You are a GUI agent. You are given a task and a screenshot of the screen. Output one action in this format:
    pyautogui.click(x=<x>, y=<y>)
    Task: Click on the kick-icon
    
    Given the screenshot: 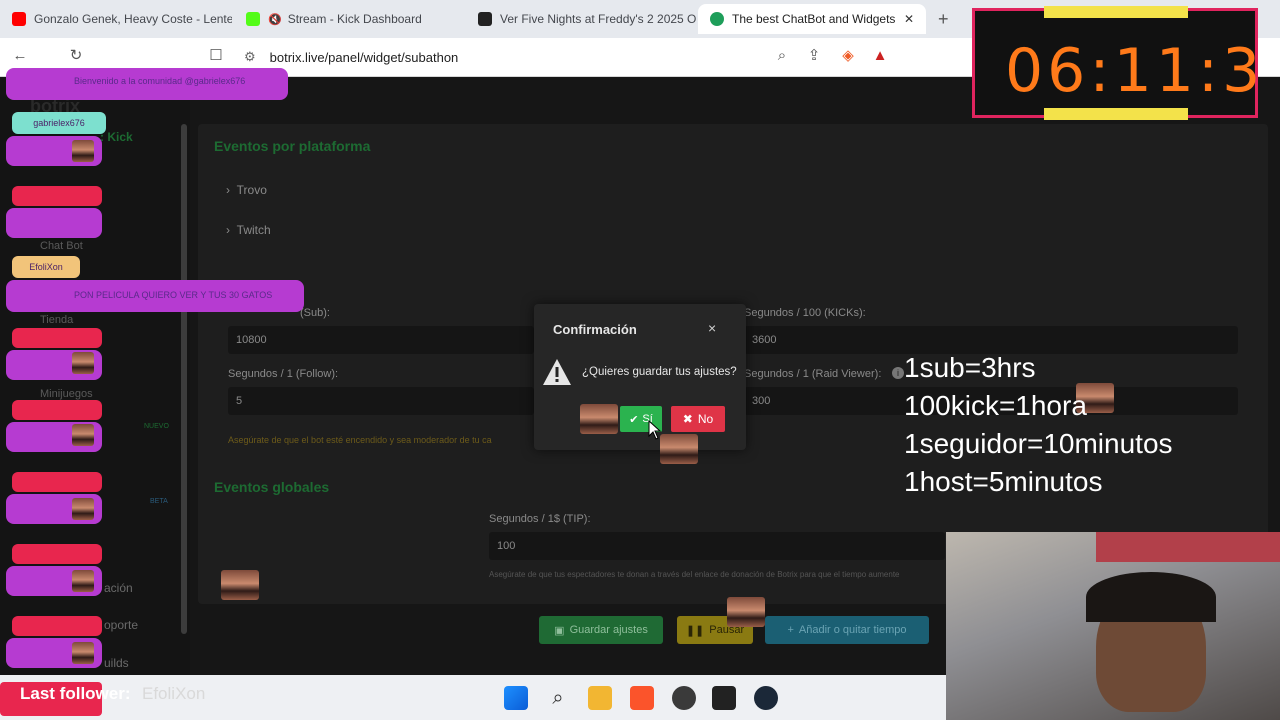 What is the action you would take?
    pyautogui.click(x=253, y=19)
    